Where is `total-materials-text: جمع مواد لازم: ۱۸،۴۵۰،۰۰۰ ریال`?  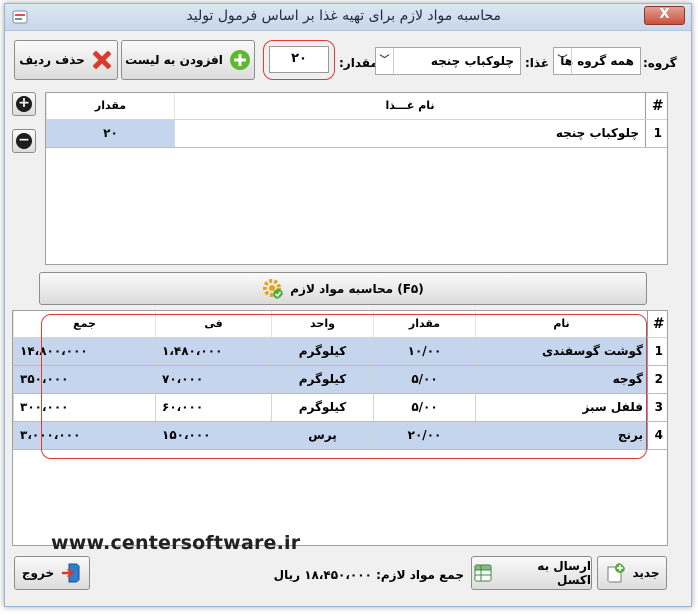 total-materials-text: جمع مواد لازم: ۱۸،۴۵۰،۰۰۰ ریال is located at coordinates (368, 575).